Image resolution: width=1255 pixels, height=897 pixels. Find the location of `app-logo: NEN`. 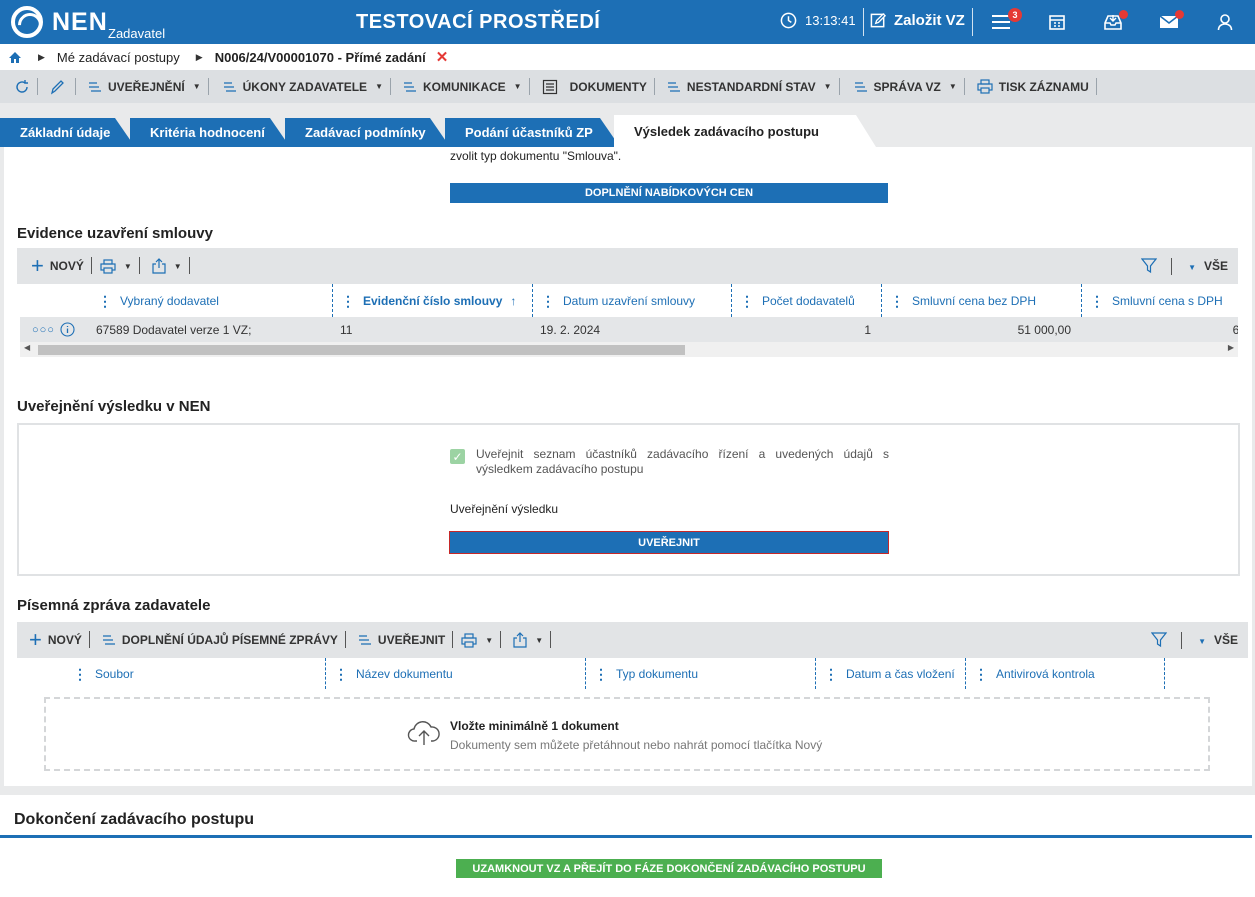

app-logo: NEN is located at coordinates (80, 22).